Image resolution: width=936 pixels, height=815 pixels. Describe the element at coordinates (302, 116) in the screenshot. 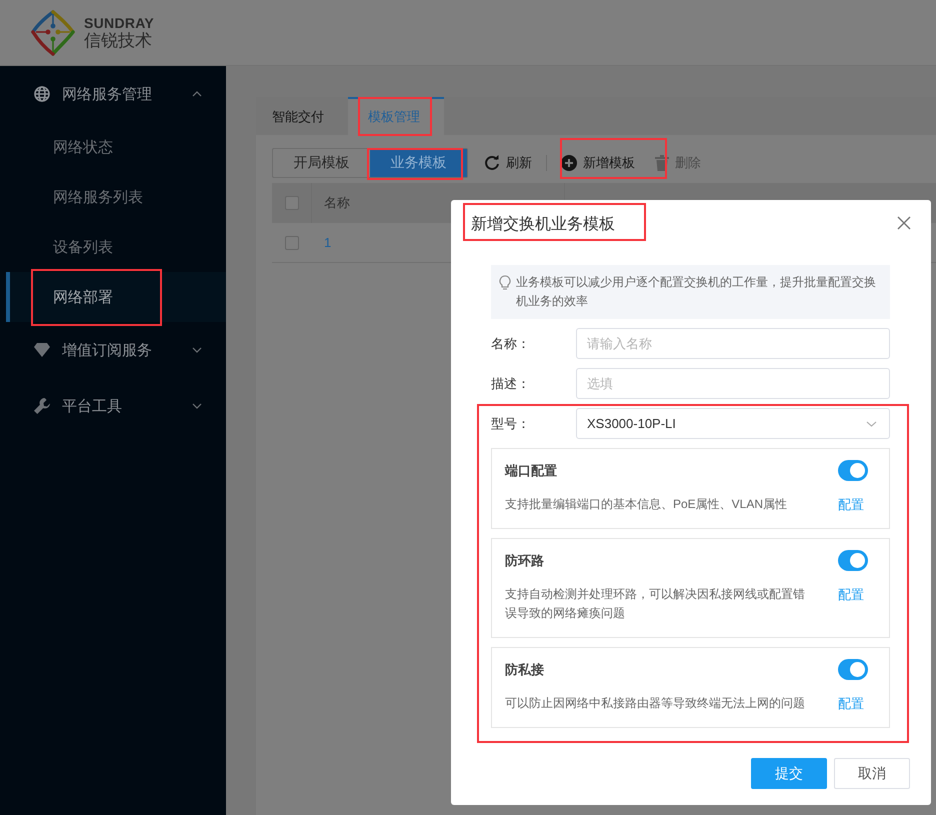

I see `tab: 智能交付` at that location.